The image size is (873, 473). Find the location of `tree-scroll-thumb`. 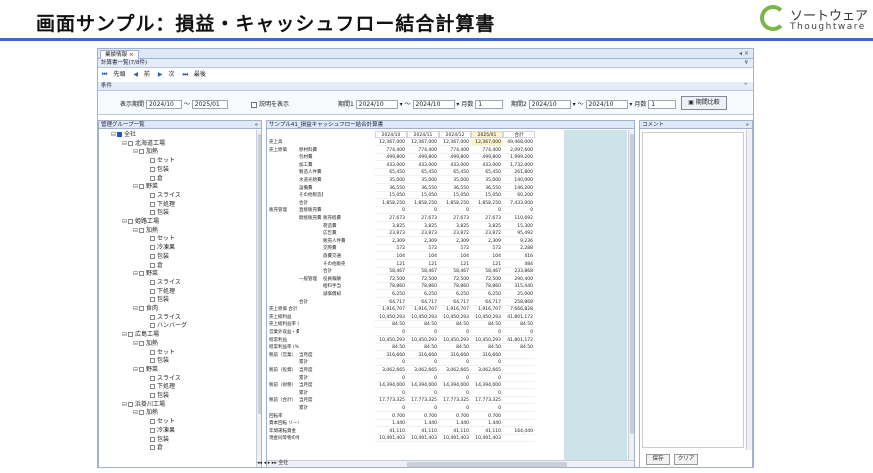

tree-scroll-thumb is located at coordinates (259, 274).